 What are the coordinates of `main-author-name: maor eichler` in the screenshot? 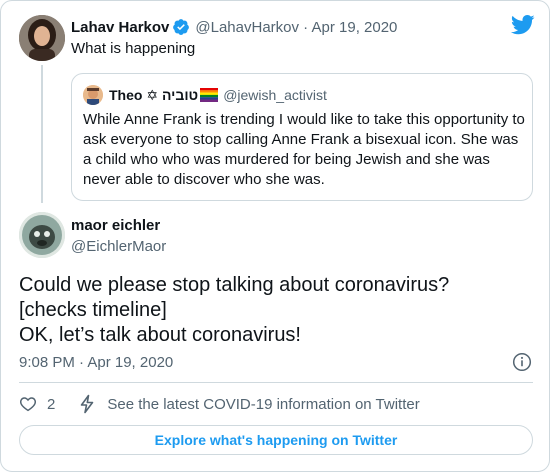 It's located at (115, 225).